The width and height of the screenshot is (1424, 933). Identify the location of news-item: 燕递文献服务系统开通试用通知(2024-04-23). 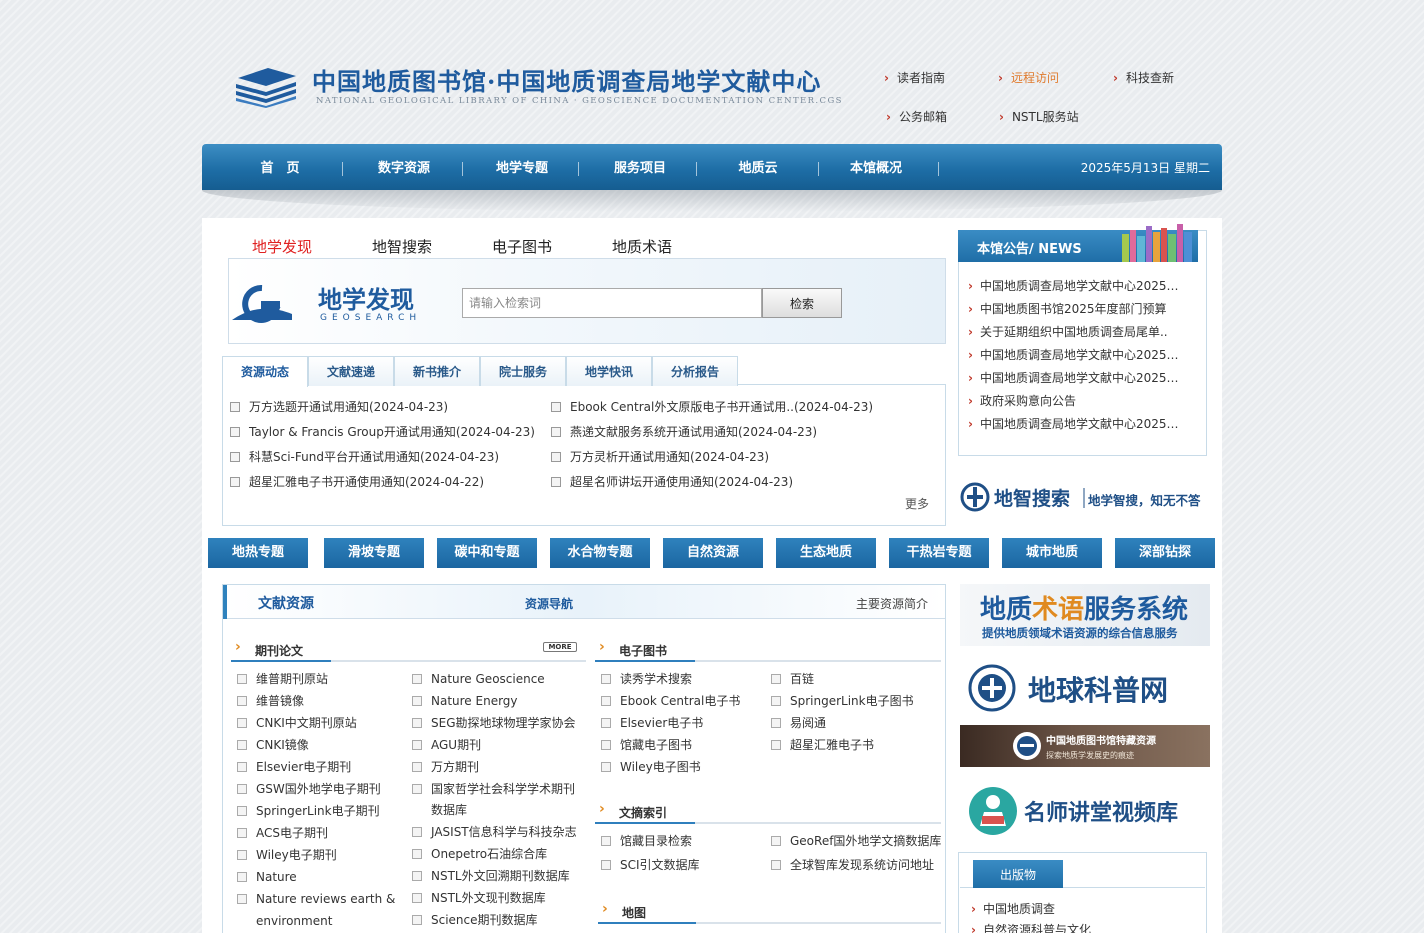
(684, 431).